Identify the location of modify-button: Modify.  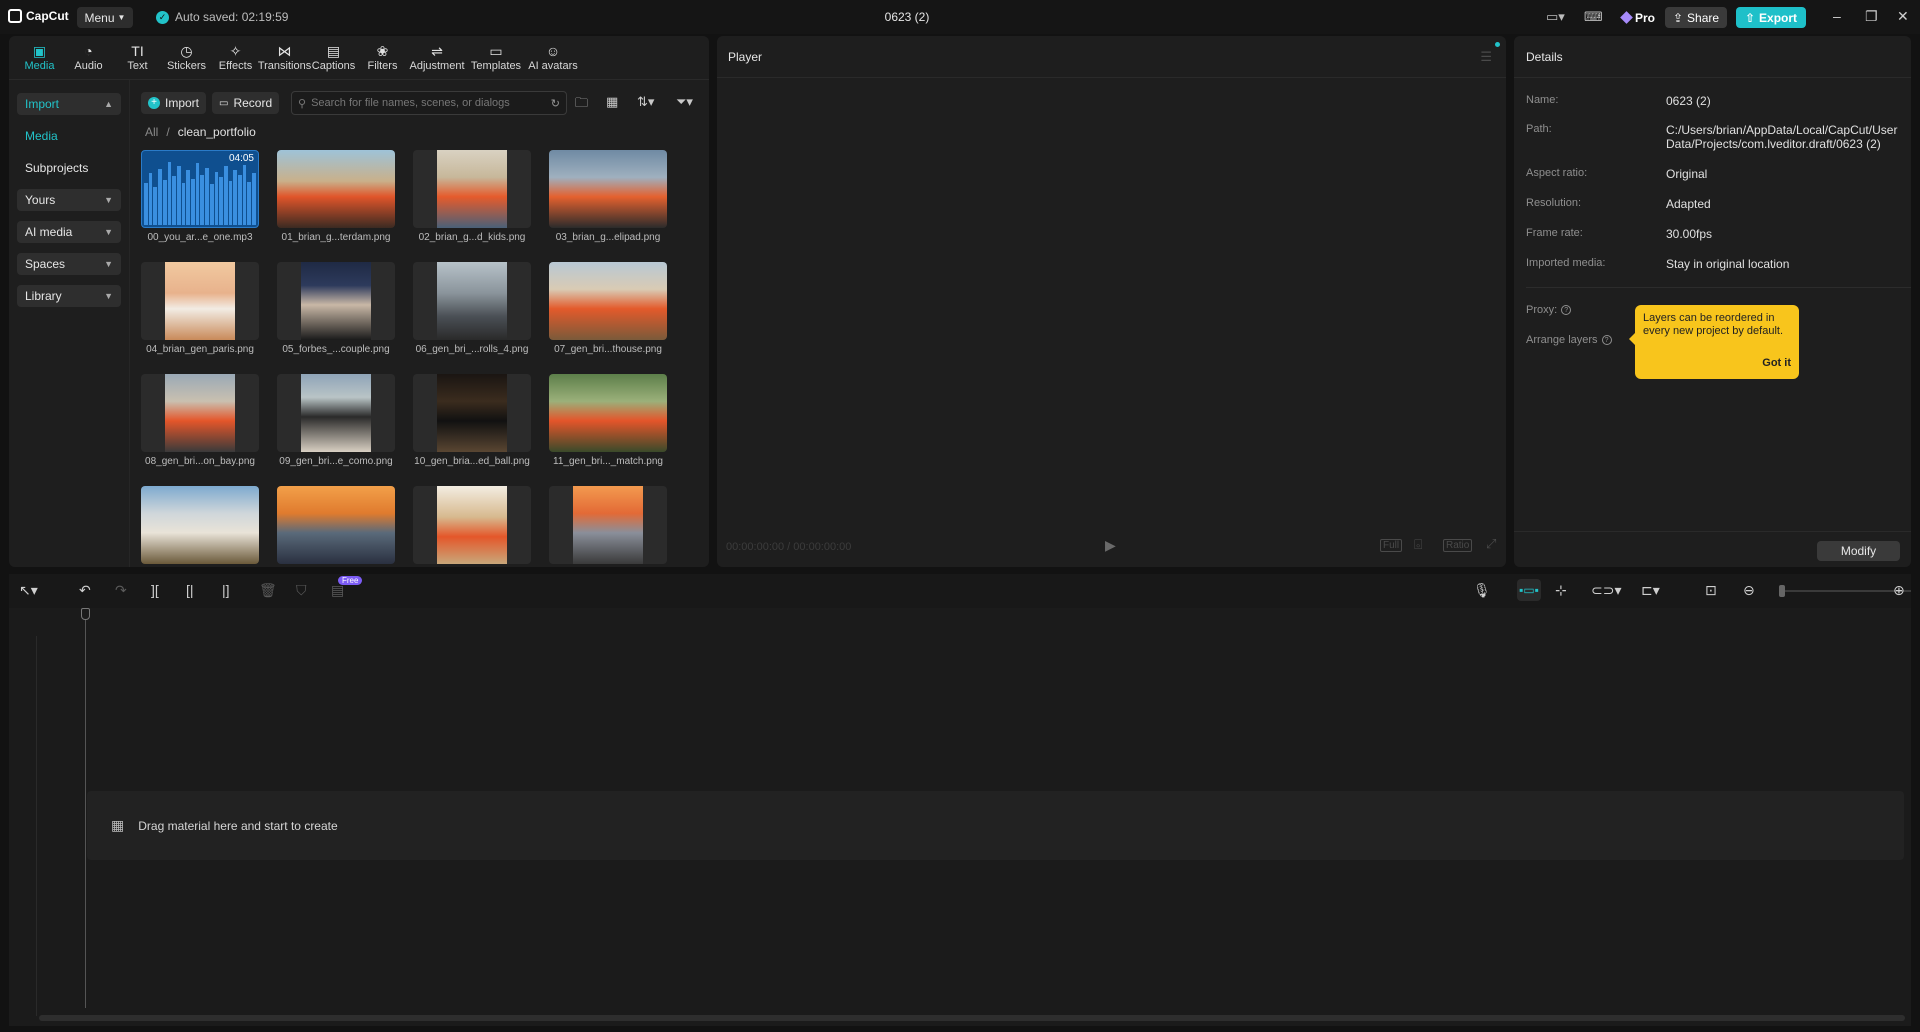
(1858, 551).